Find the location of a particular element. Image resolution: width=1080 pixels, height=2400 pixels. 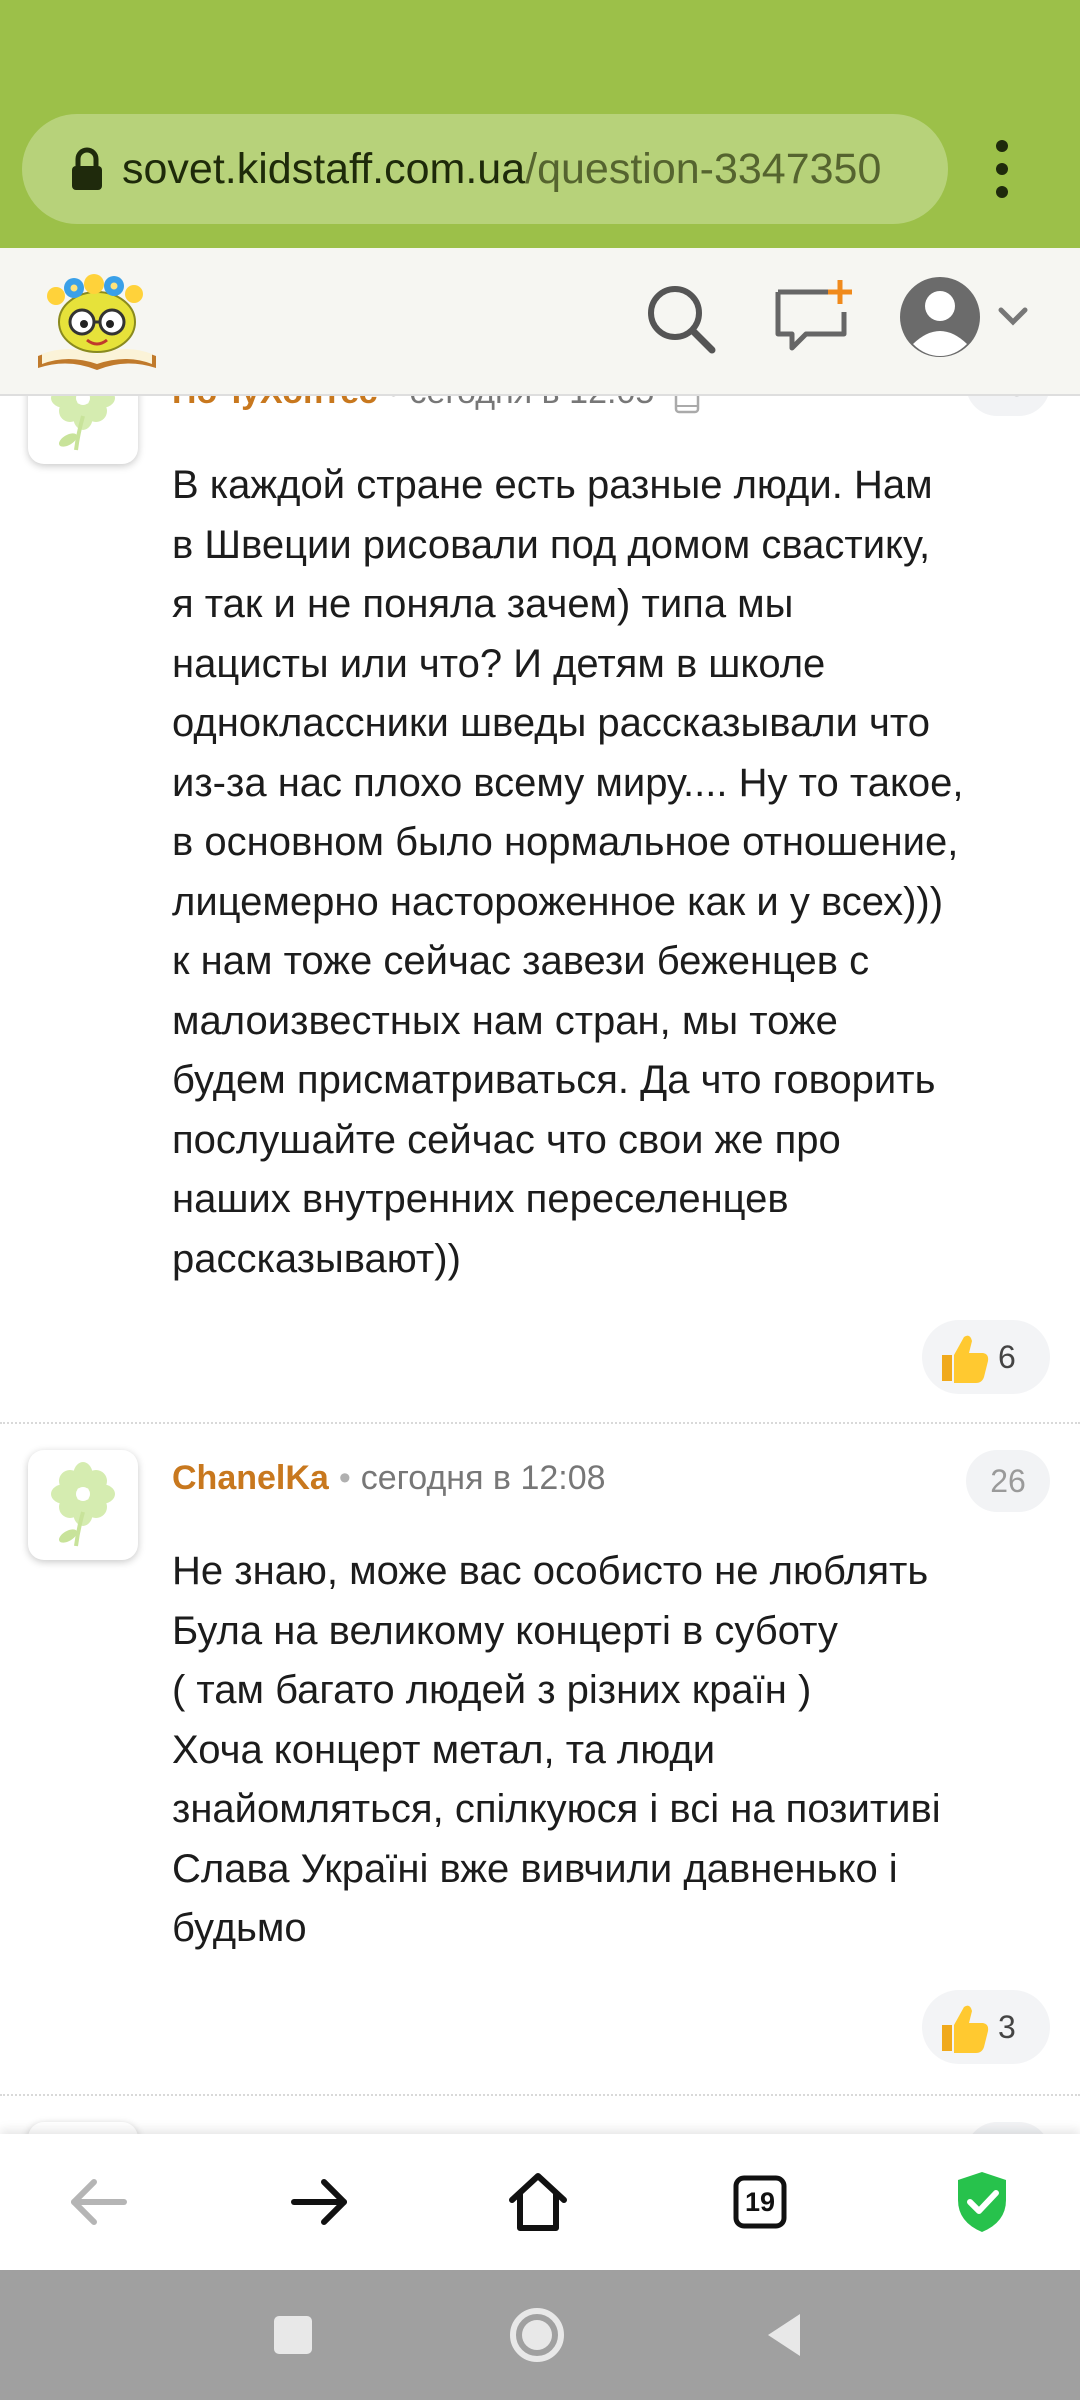

address-bar: sovet.kidstaff.com.ua/question-3347350 is located at coordinates (485, 169).